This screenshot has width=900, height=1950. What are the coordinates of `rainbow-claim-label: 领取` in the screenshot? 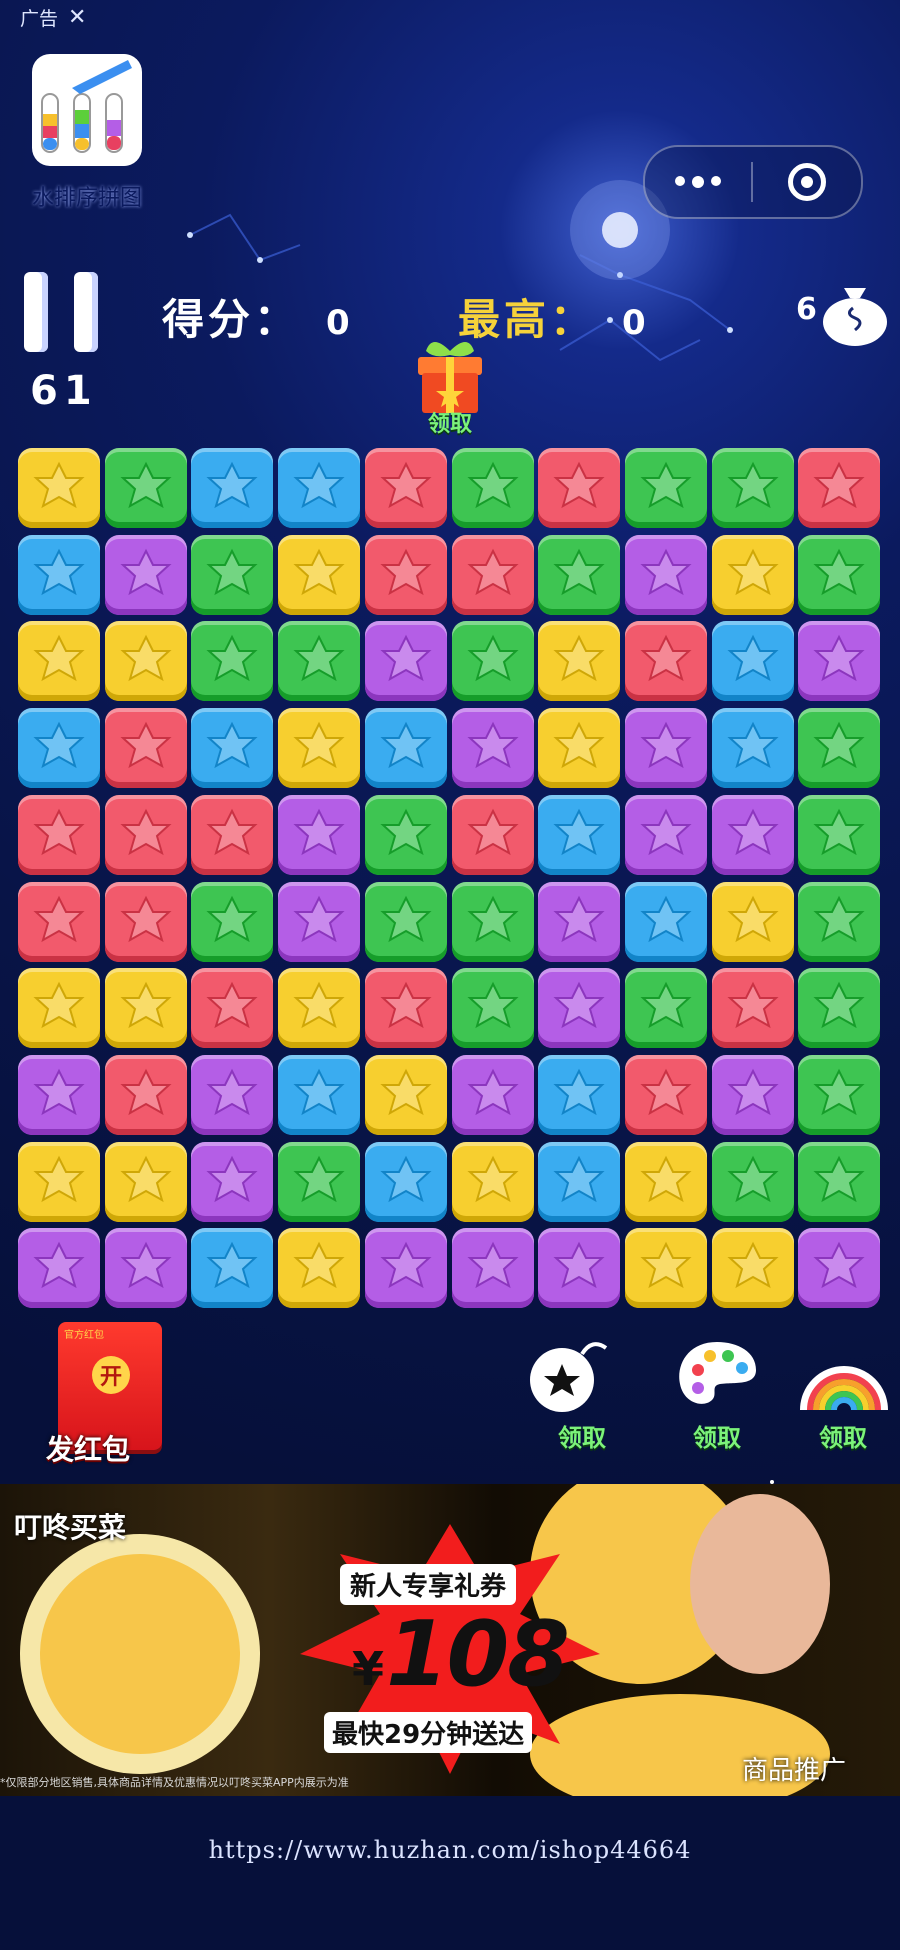 It's located at (843, 1435).